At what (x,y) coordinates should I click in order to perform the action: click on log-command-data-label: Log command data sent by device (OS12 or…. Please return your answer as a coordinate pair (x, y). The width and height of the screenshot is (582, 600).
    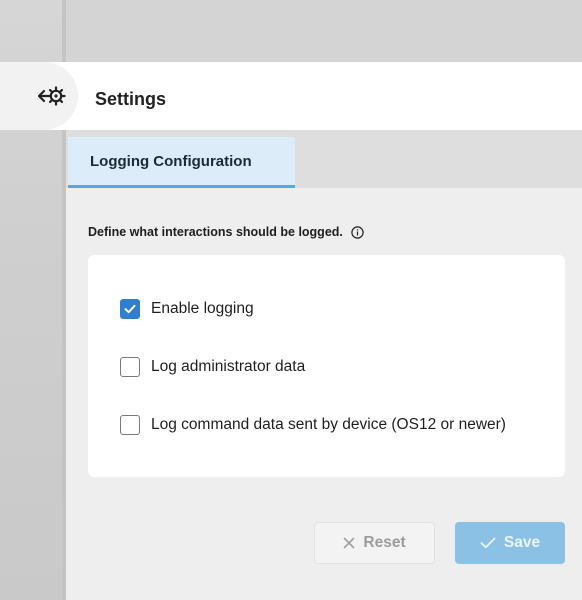
    Looking at the image, I should click on (328, 424).